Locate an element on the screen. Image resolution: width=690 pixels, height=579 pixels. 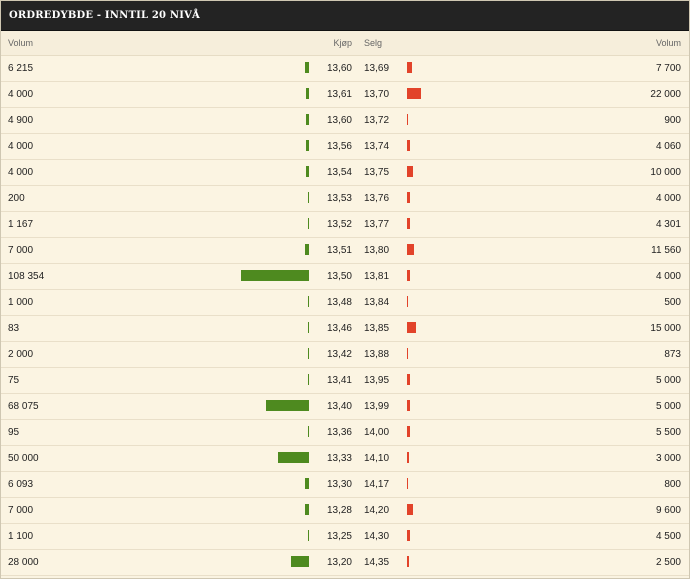
order-row: 108 354 13,50 13,81 4 000 is located at coordinates (345, 277).